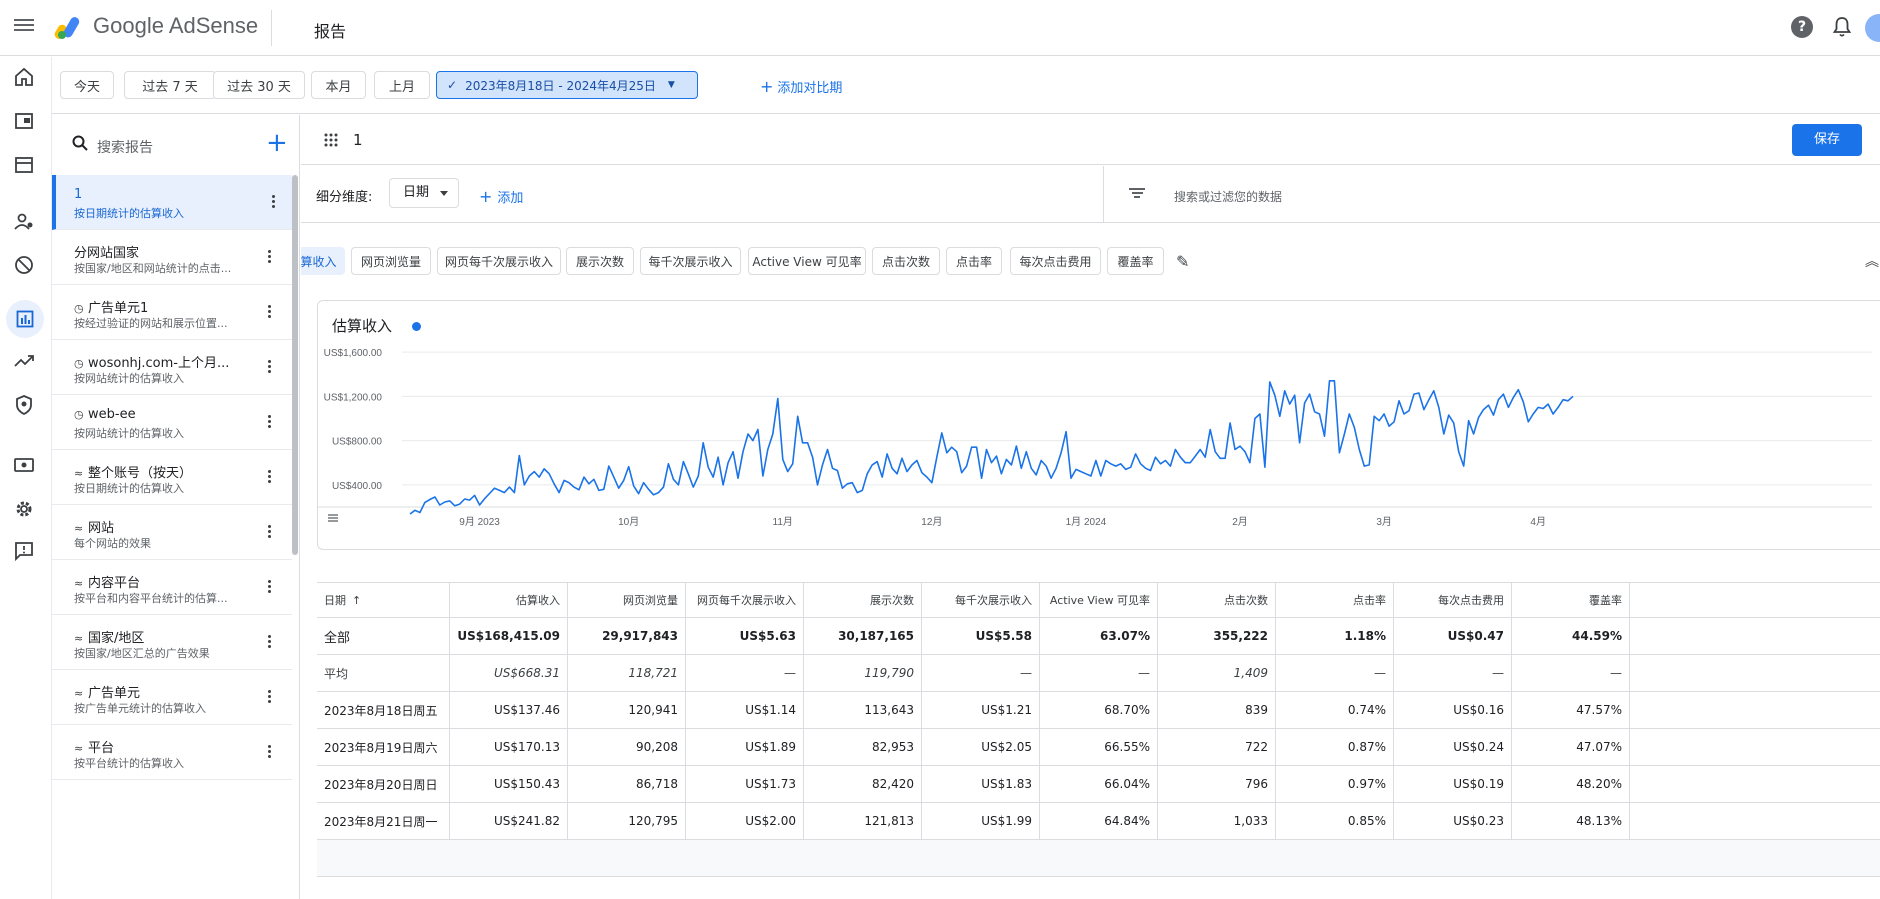 This screenshot has height=899, width=1880. I want to click on metric-chip: 展示次数, so click(600, 261).